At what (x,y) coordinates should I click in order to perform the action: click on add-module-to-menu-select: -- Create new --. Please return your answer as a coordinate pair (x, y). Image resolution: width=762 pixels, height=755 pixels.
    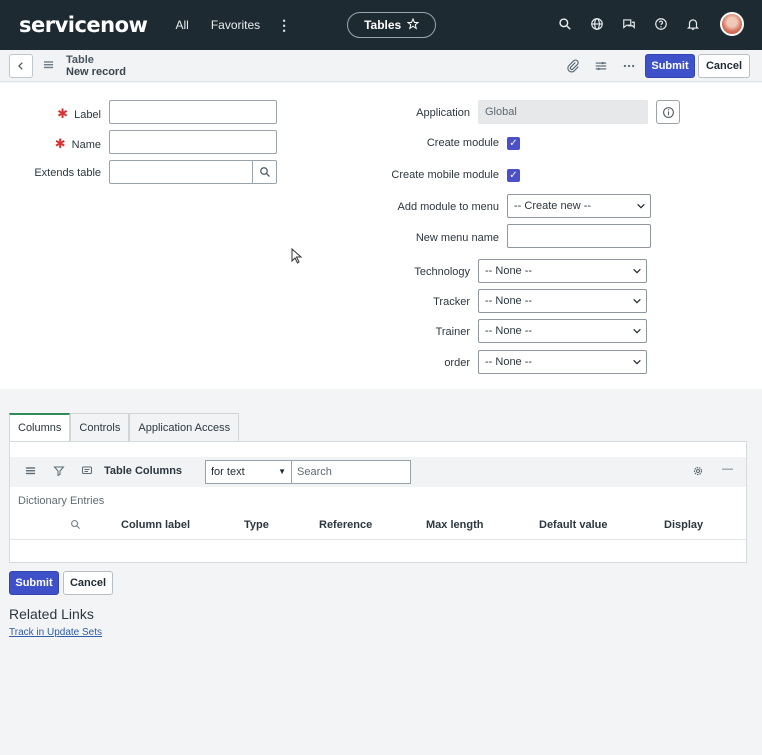
    Looking at the image, I should click on (579, 206).